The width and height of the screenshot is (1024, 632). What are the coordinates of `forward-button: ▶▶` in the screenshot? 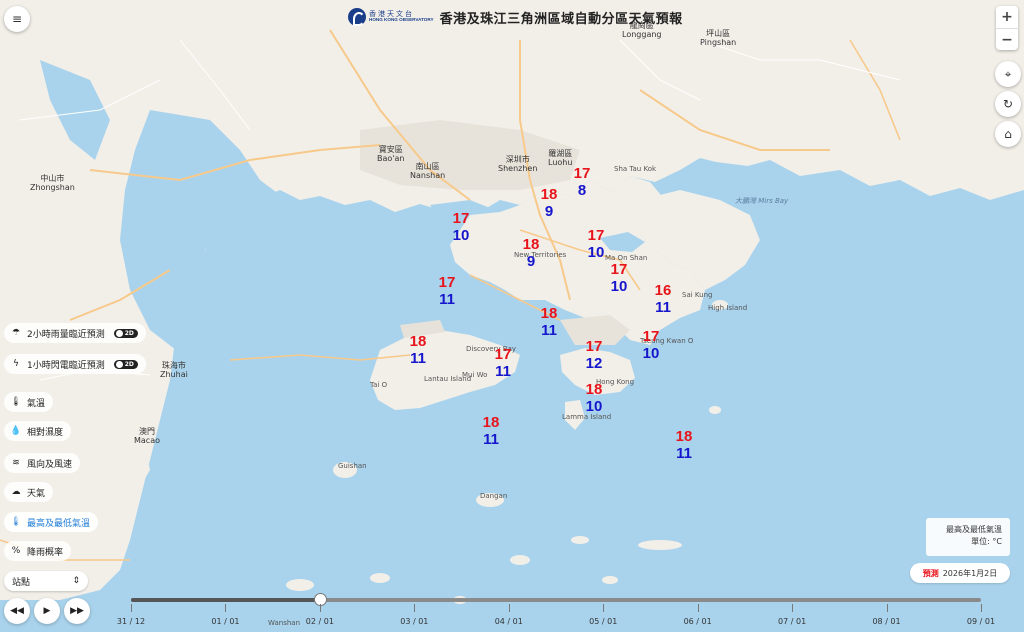 It's located at (77, 611).